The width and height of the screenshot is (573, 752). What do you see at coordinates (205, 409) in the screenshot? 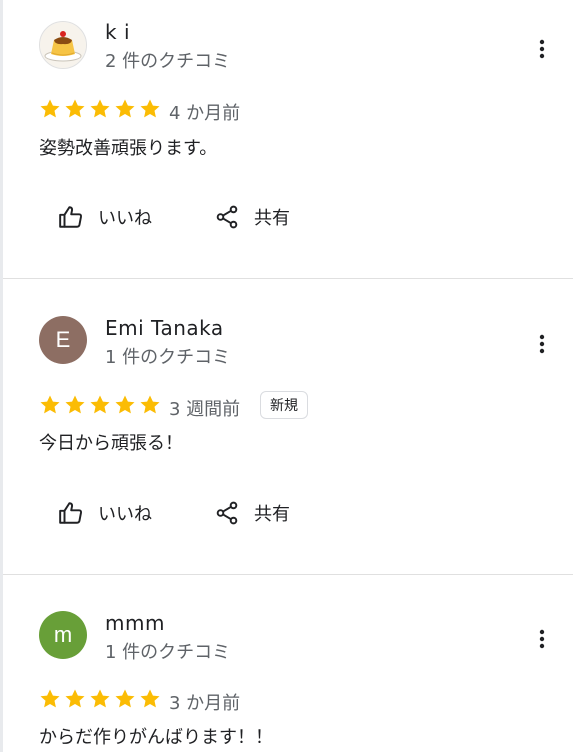
I see `review-time: 3 週間前` at bounding box center [205, 409].